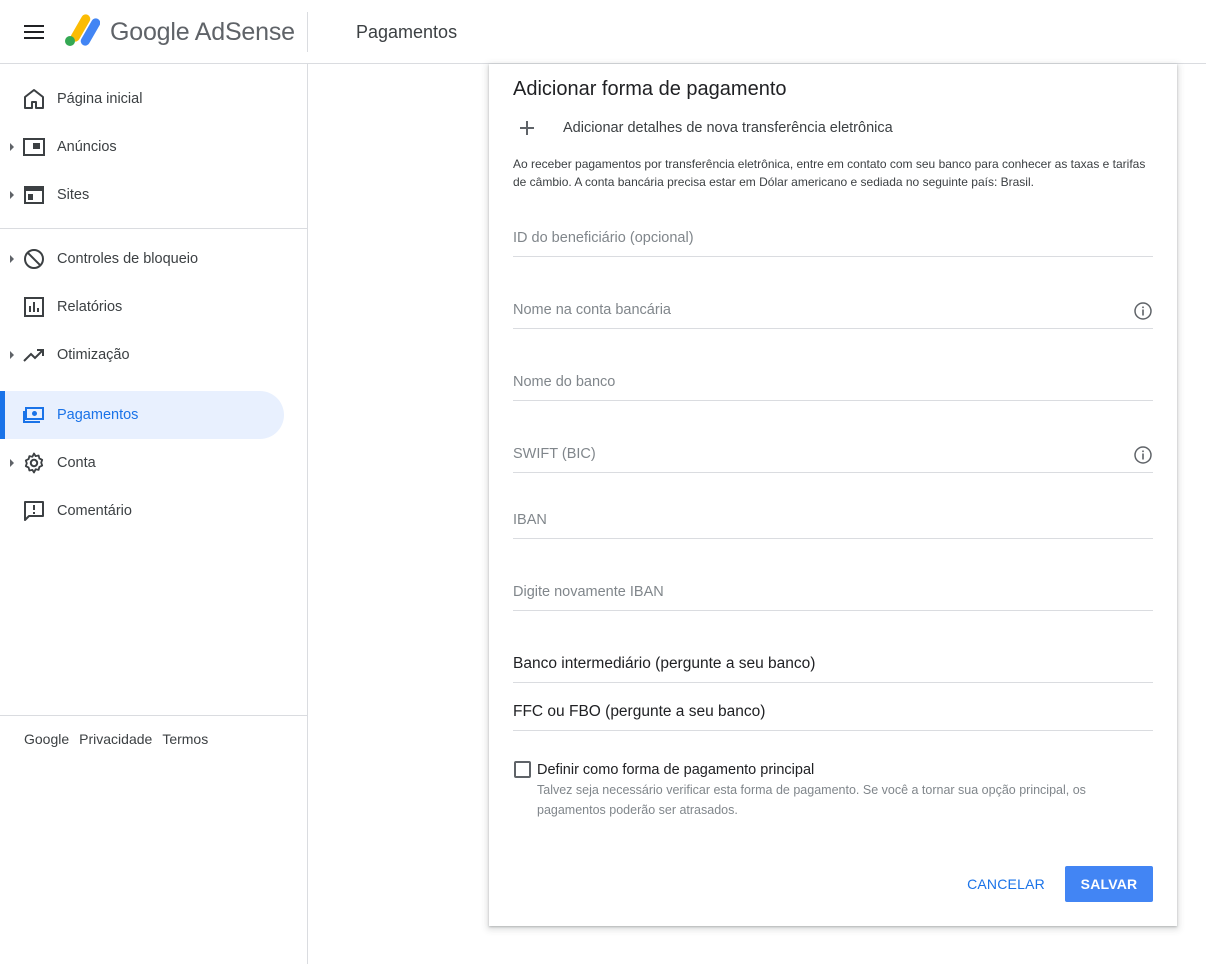 This screenshot has height=964, width=1206. I want to click on feedback-icon, so click(34, 511).